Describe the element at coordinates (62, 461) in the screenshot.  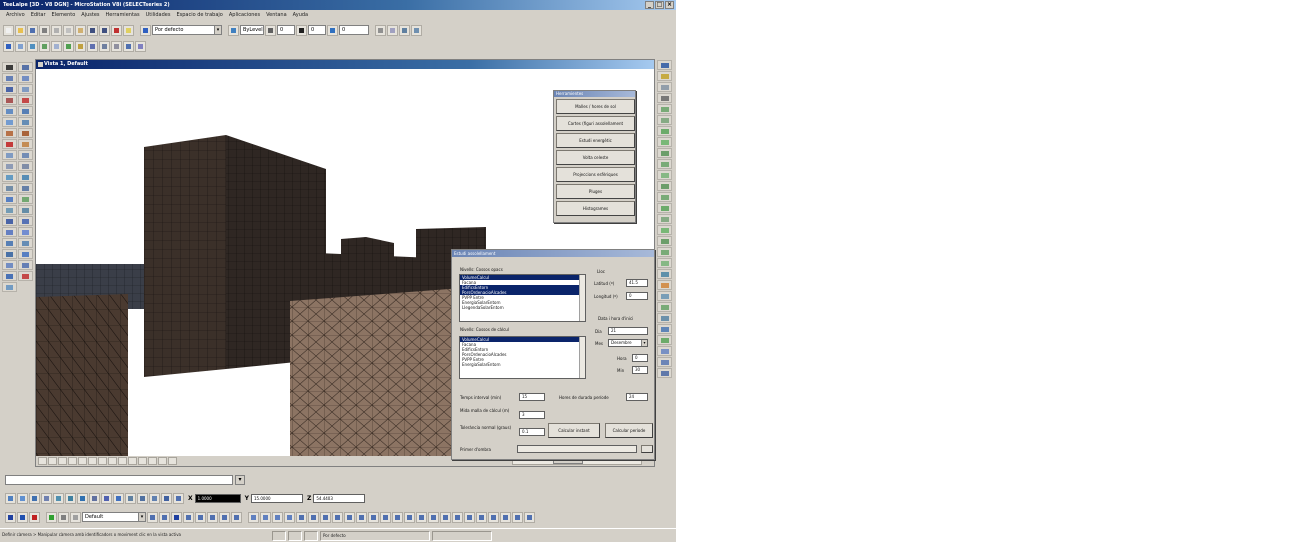
I see `zoom-out-icon` at that location.